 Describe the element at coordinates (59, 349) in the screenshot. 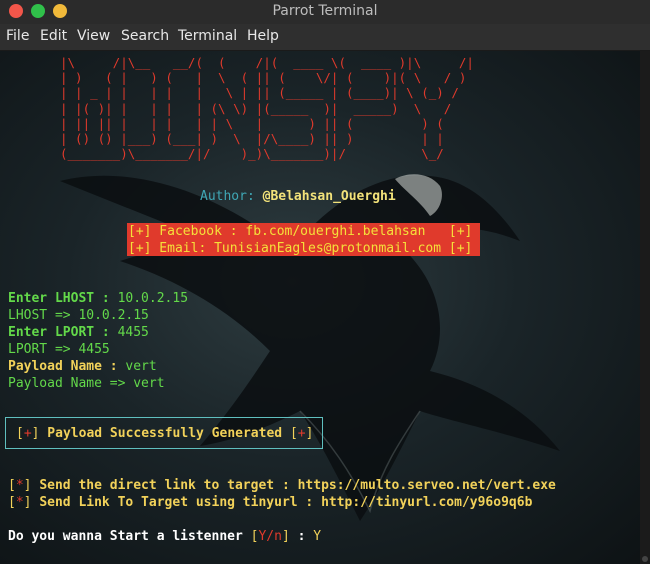

I see `lport-echo: LPORT => 4455` at that location.